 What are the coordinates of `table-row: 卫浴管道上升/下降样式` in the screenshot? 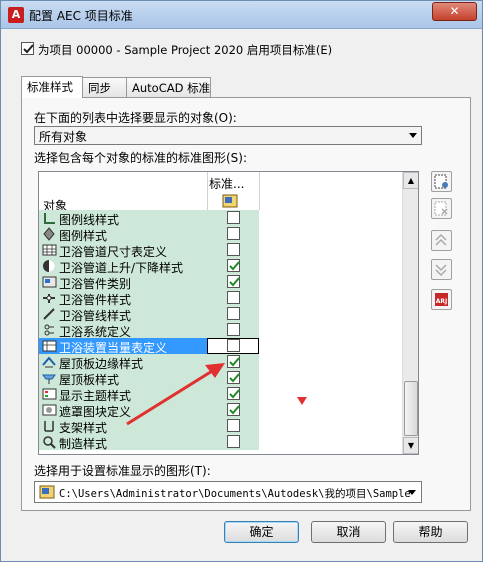 It's located at (220, 266).